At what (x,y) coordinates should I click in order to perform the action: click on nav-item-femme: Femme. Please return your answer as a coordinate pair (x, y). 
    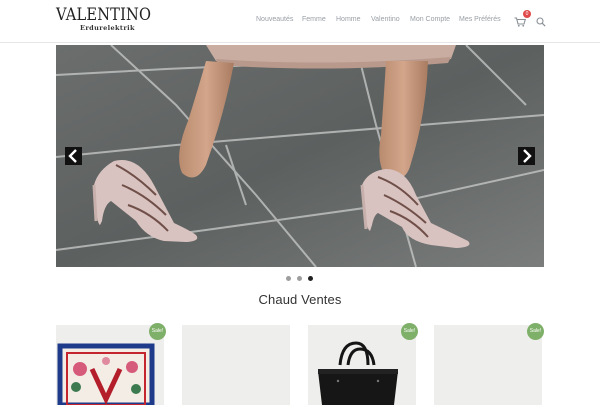
    Looking at the image, I should click on (314, 19).